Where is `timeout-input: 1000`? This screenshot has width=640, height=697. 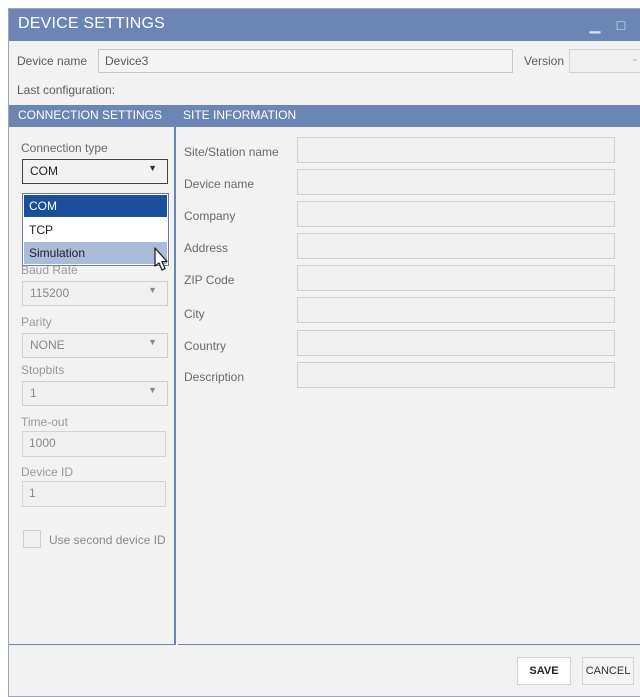
timeout-input: 1000 is located at coordinates (94, 444).